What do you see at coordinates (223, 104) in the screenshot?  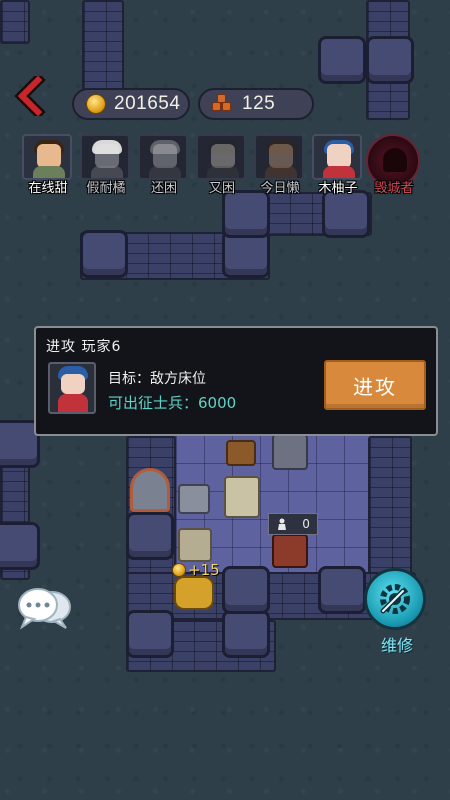 I see `ore-icon` at bounding box center [223, 104].